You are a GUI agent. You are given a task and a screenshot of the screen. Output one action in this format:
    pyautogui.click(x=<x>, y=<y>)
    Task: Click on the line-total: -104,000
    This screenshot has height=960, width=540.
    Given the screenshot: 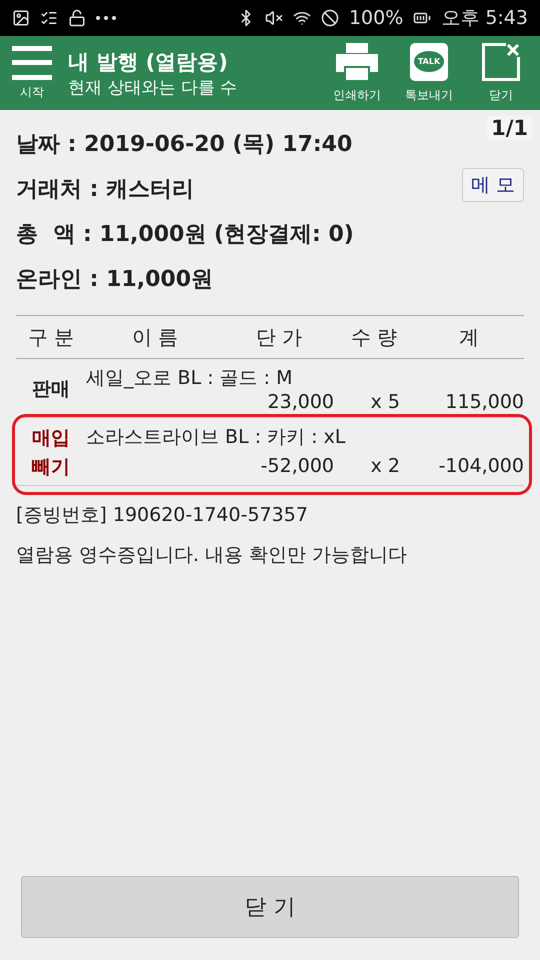 What is the action you would take?
    pyautogui.click(x=481, y=466)
    